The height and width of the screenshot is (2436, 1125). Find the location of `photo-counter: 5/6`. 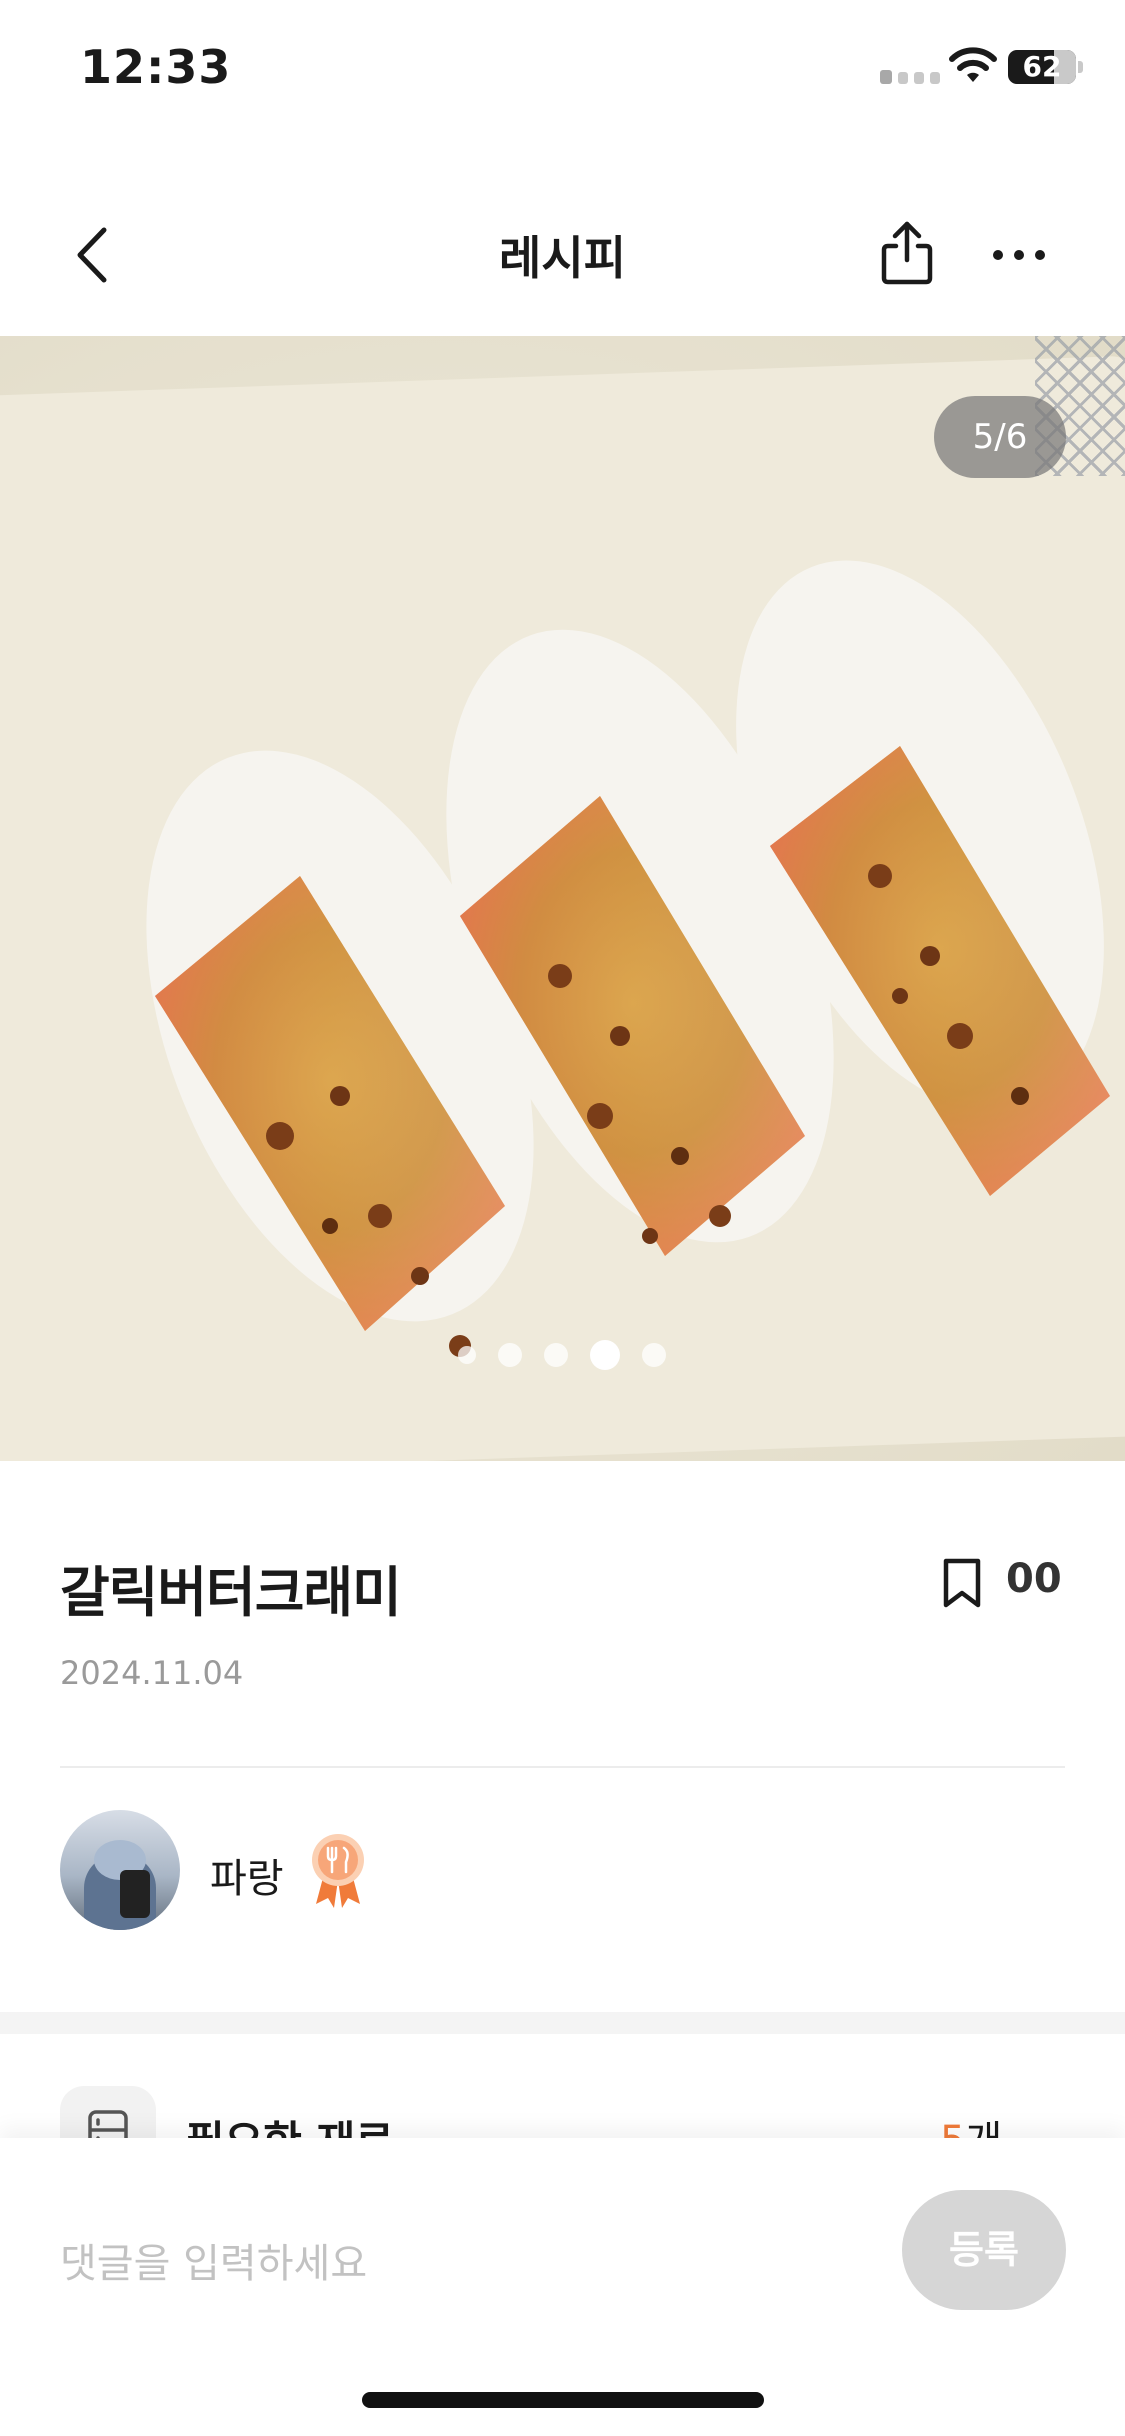

photo-counter: 5/6 is located at coordinates (1000, 437).